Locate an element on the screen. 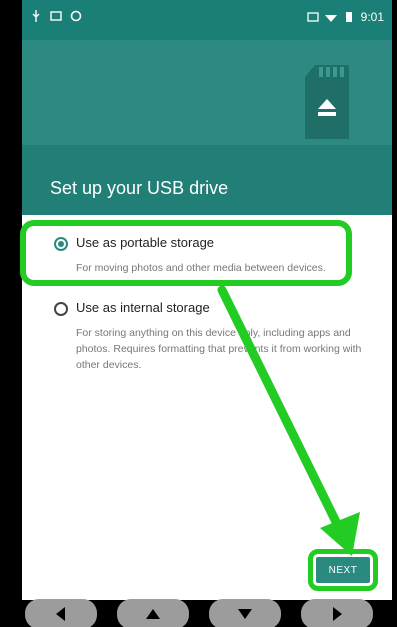  left-arrow-icon is located at coordinates (60, 613).